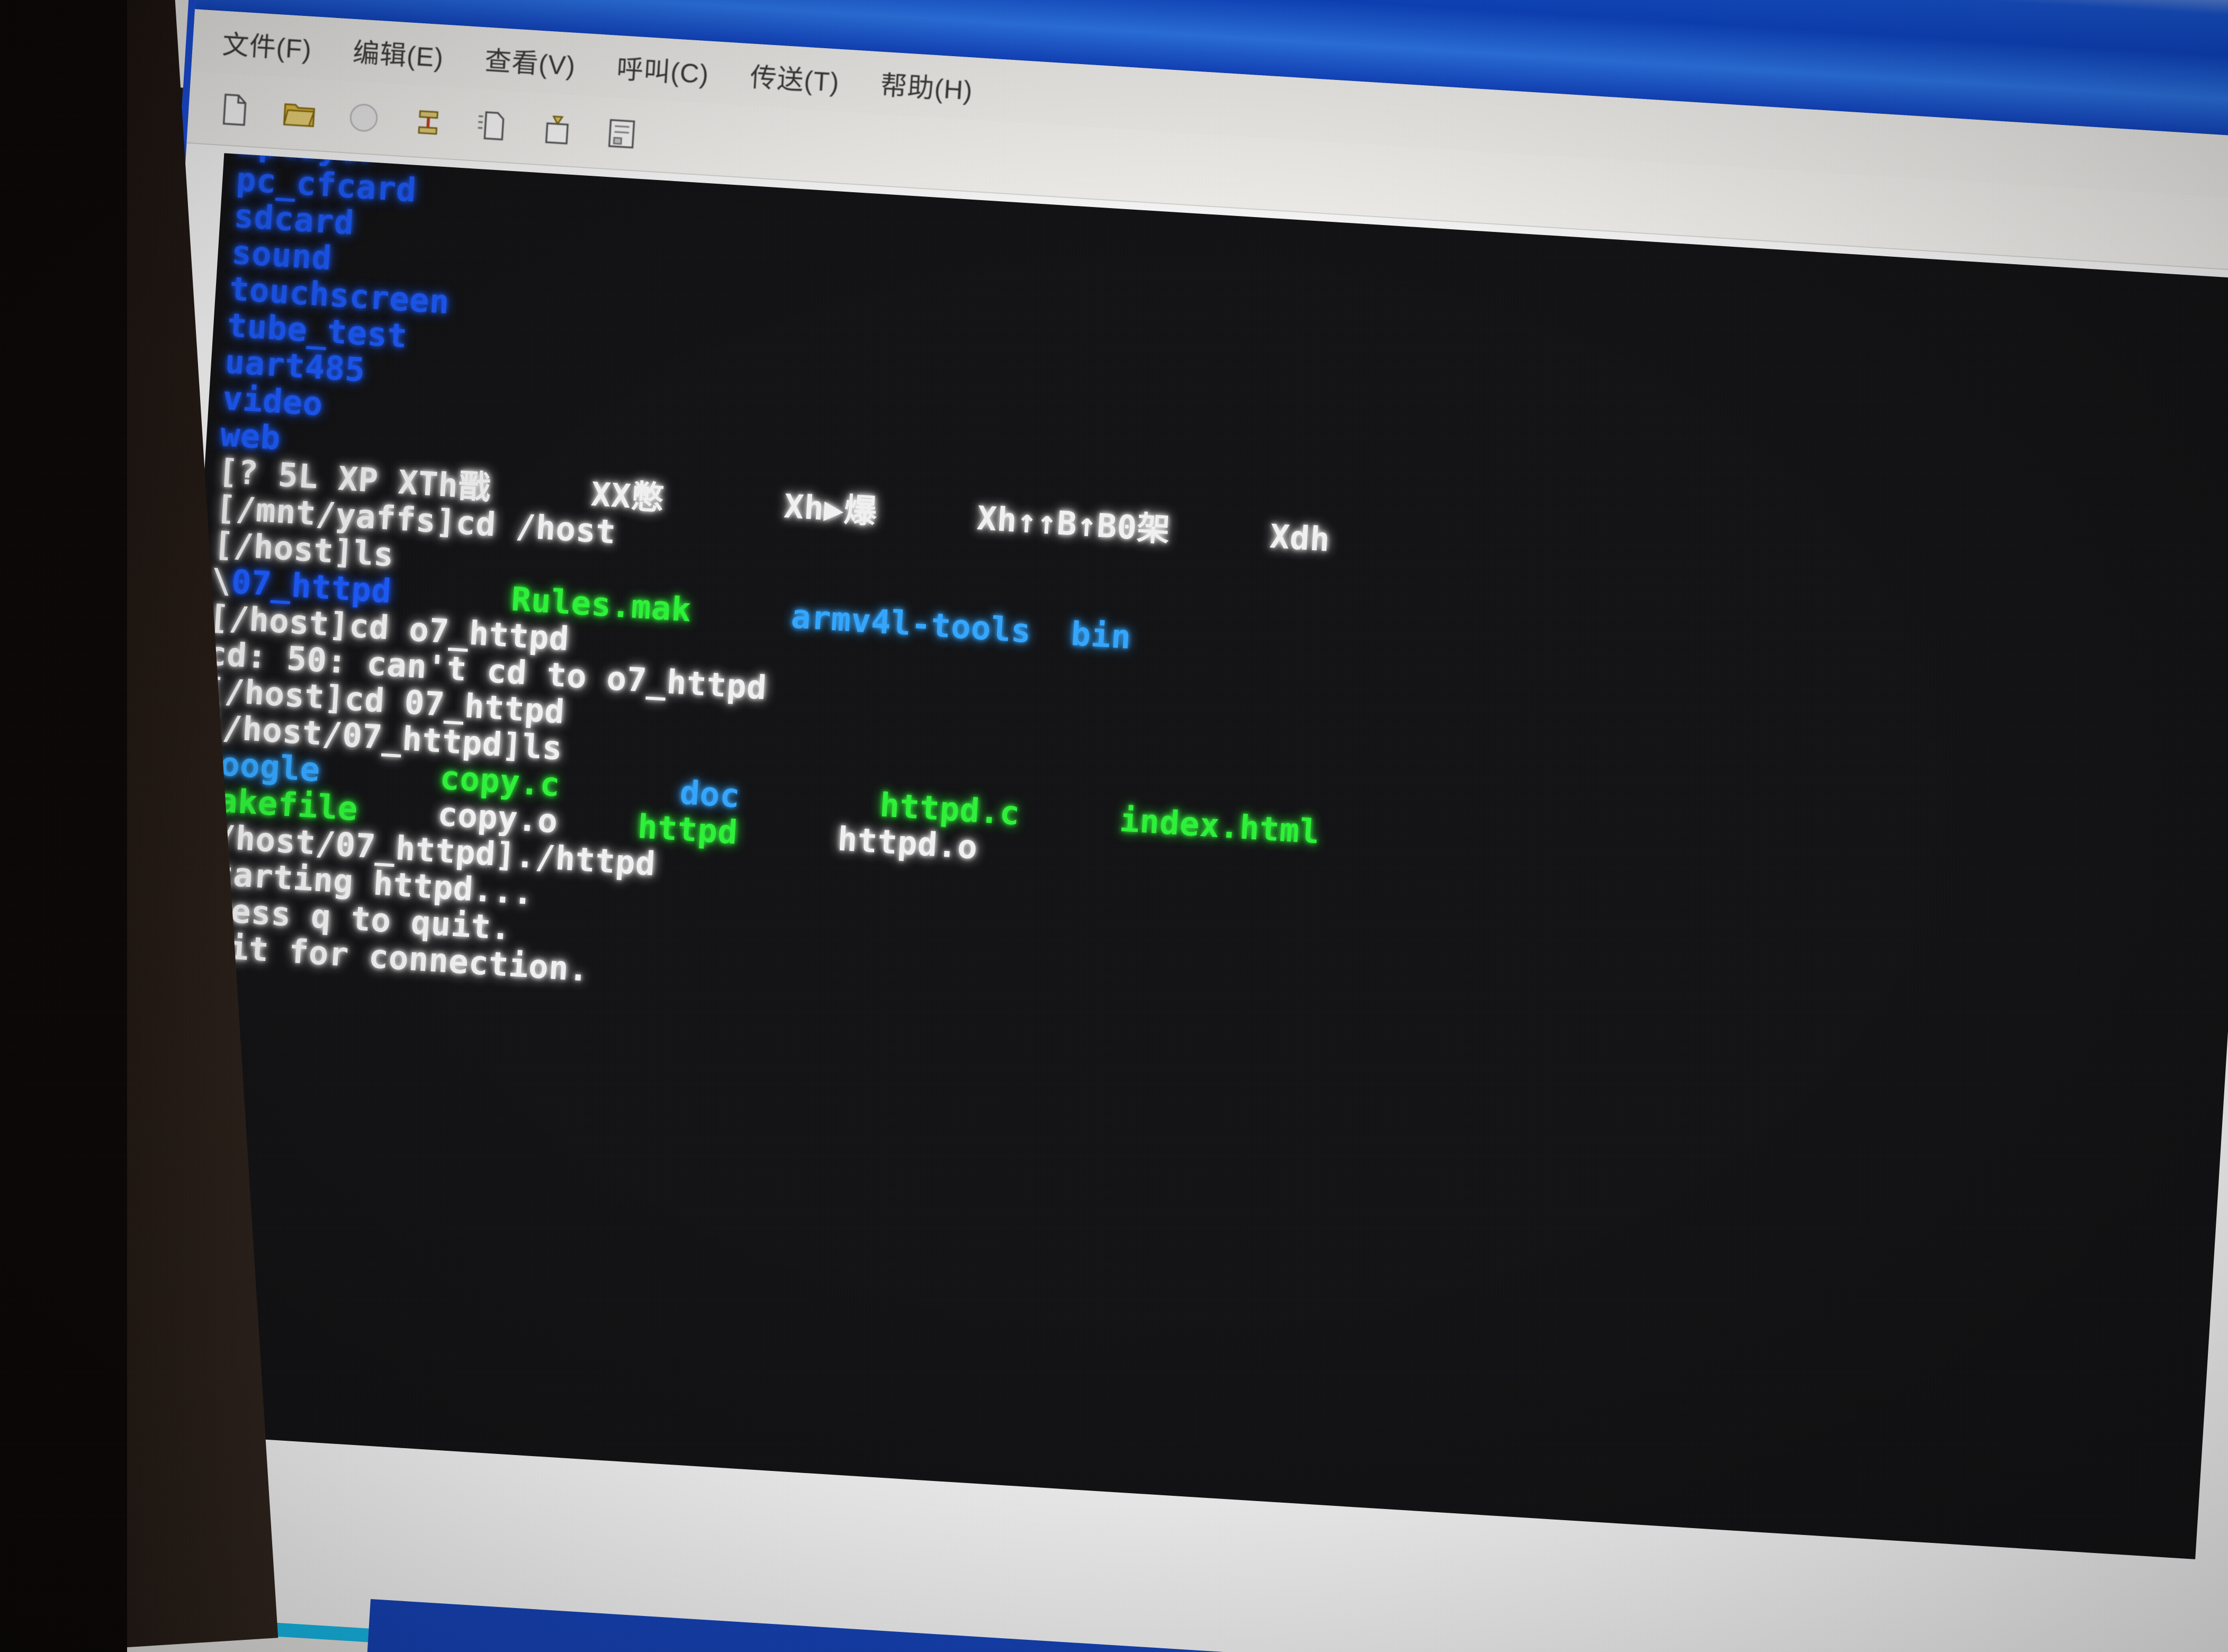  I want to click on disconnect-button, so click(428, 122).